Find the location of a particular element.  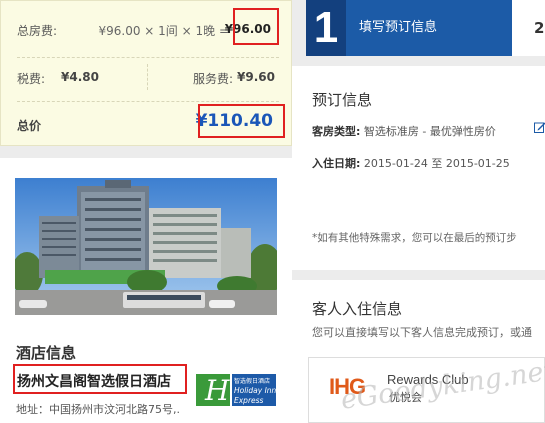

ihg-logo: IHG is located at coordinates (347, 386).